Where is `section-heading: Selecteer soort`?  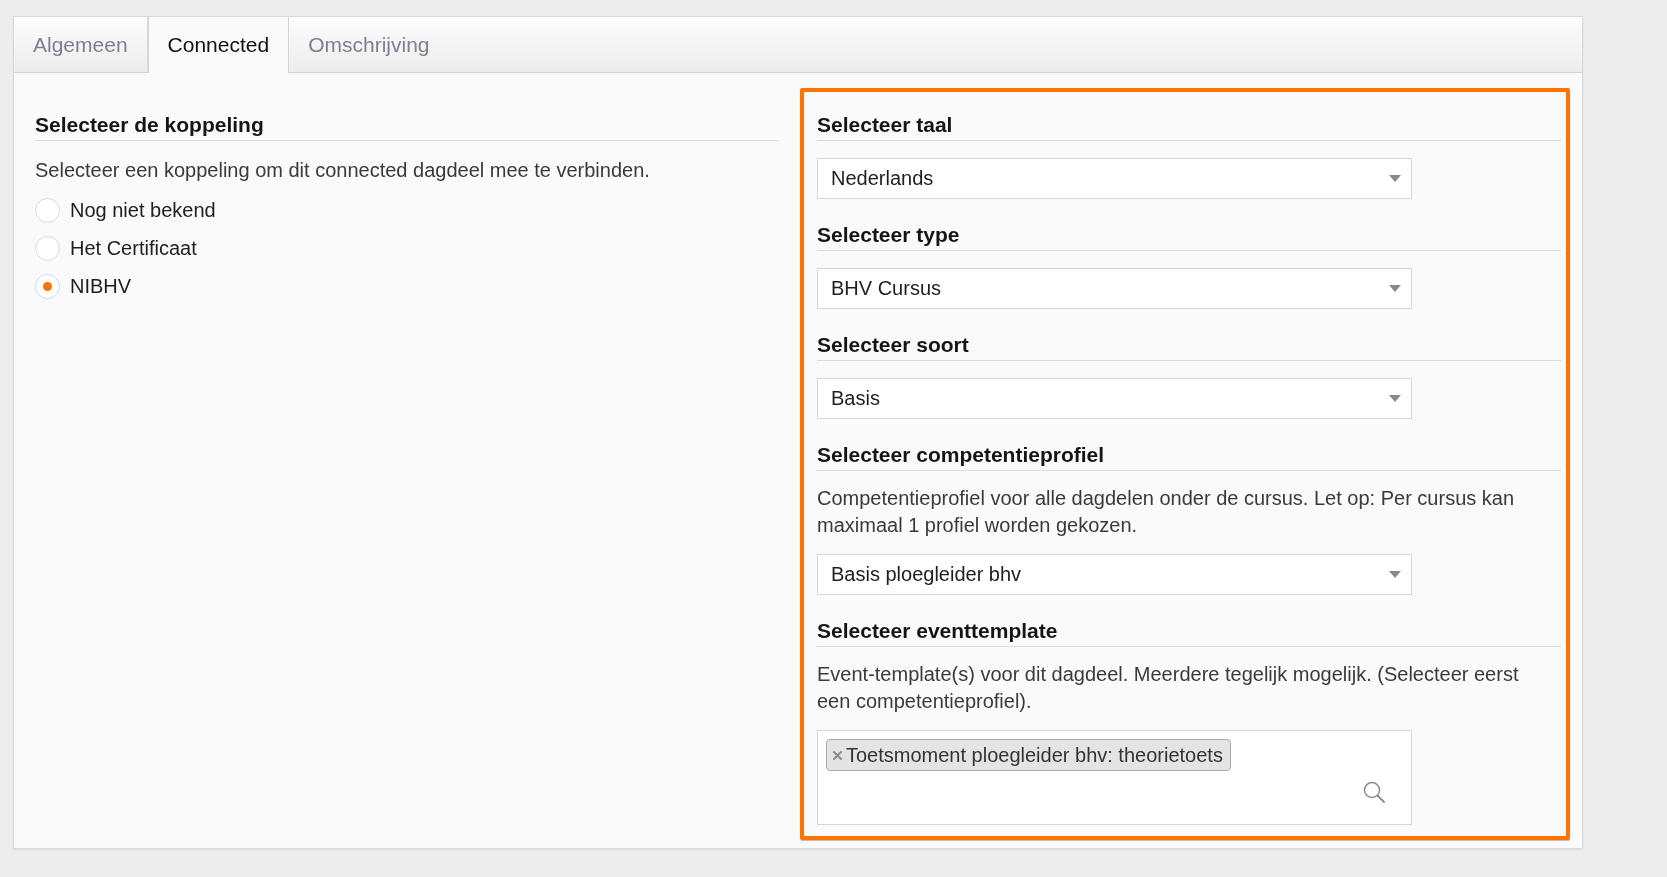 section-heading: Selecteer soort is located at coordinates (1189, 346).